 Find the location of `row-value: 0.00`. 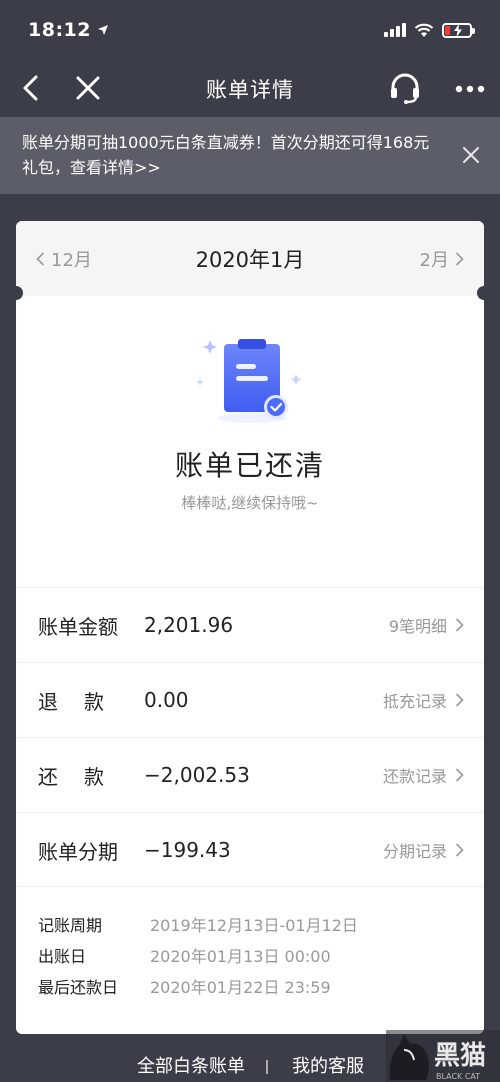

row-value: 0.00 is located at coordinates (166, 700).